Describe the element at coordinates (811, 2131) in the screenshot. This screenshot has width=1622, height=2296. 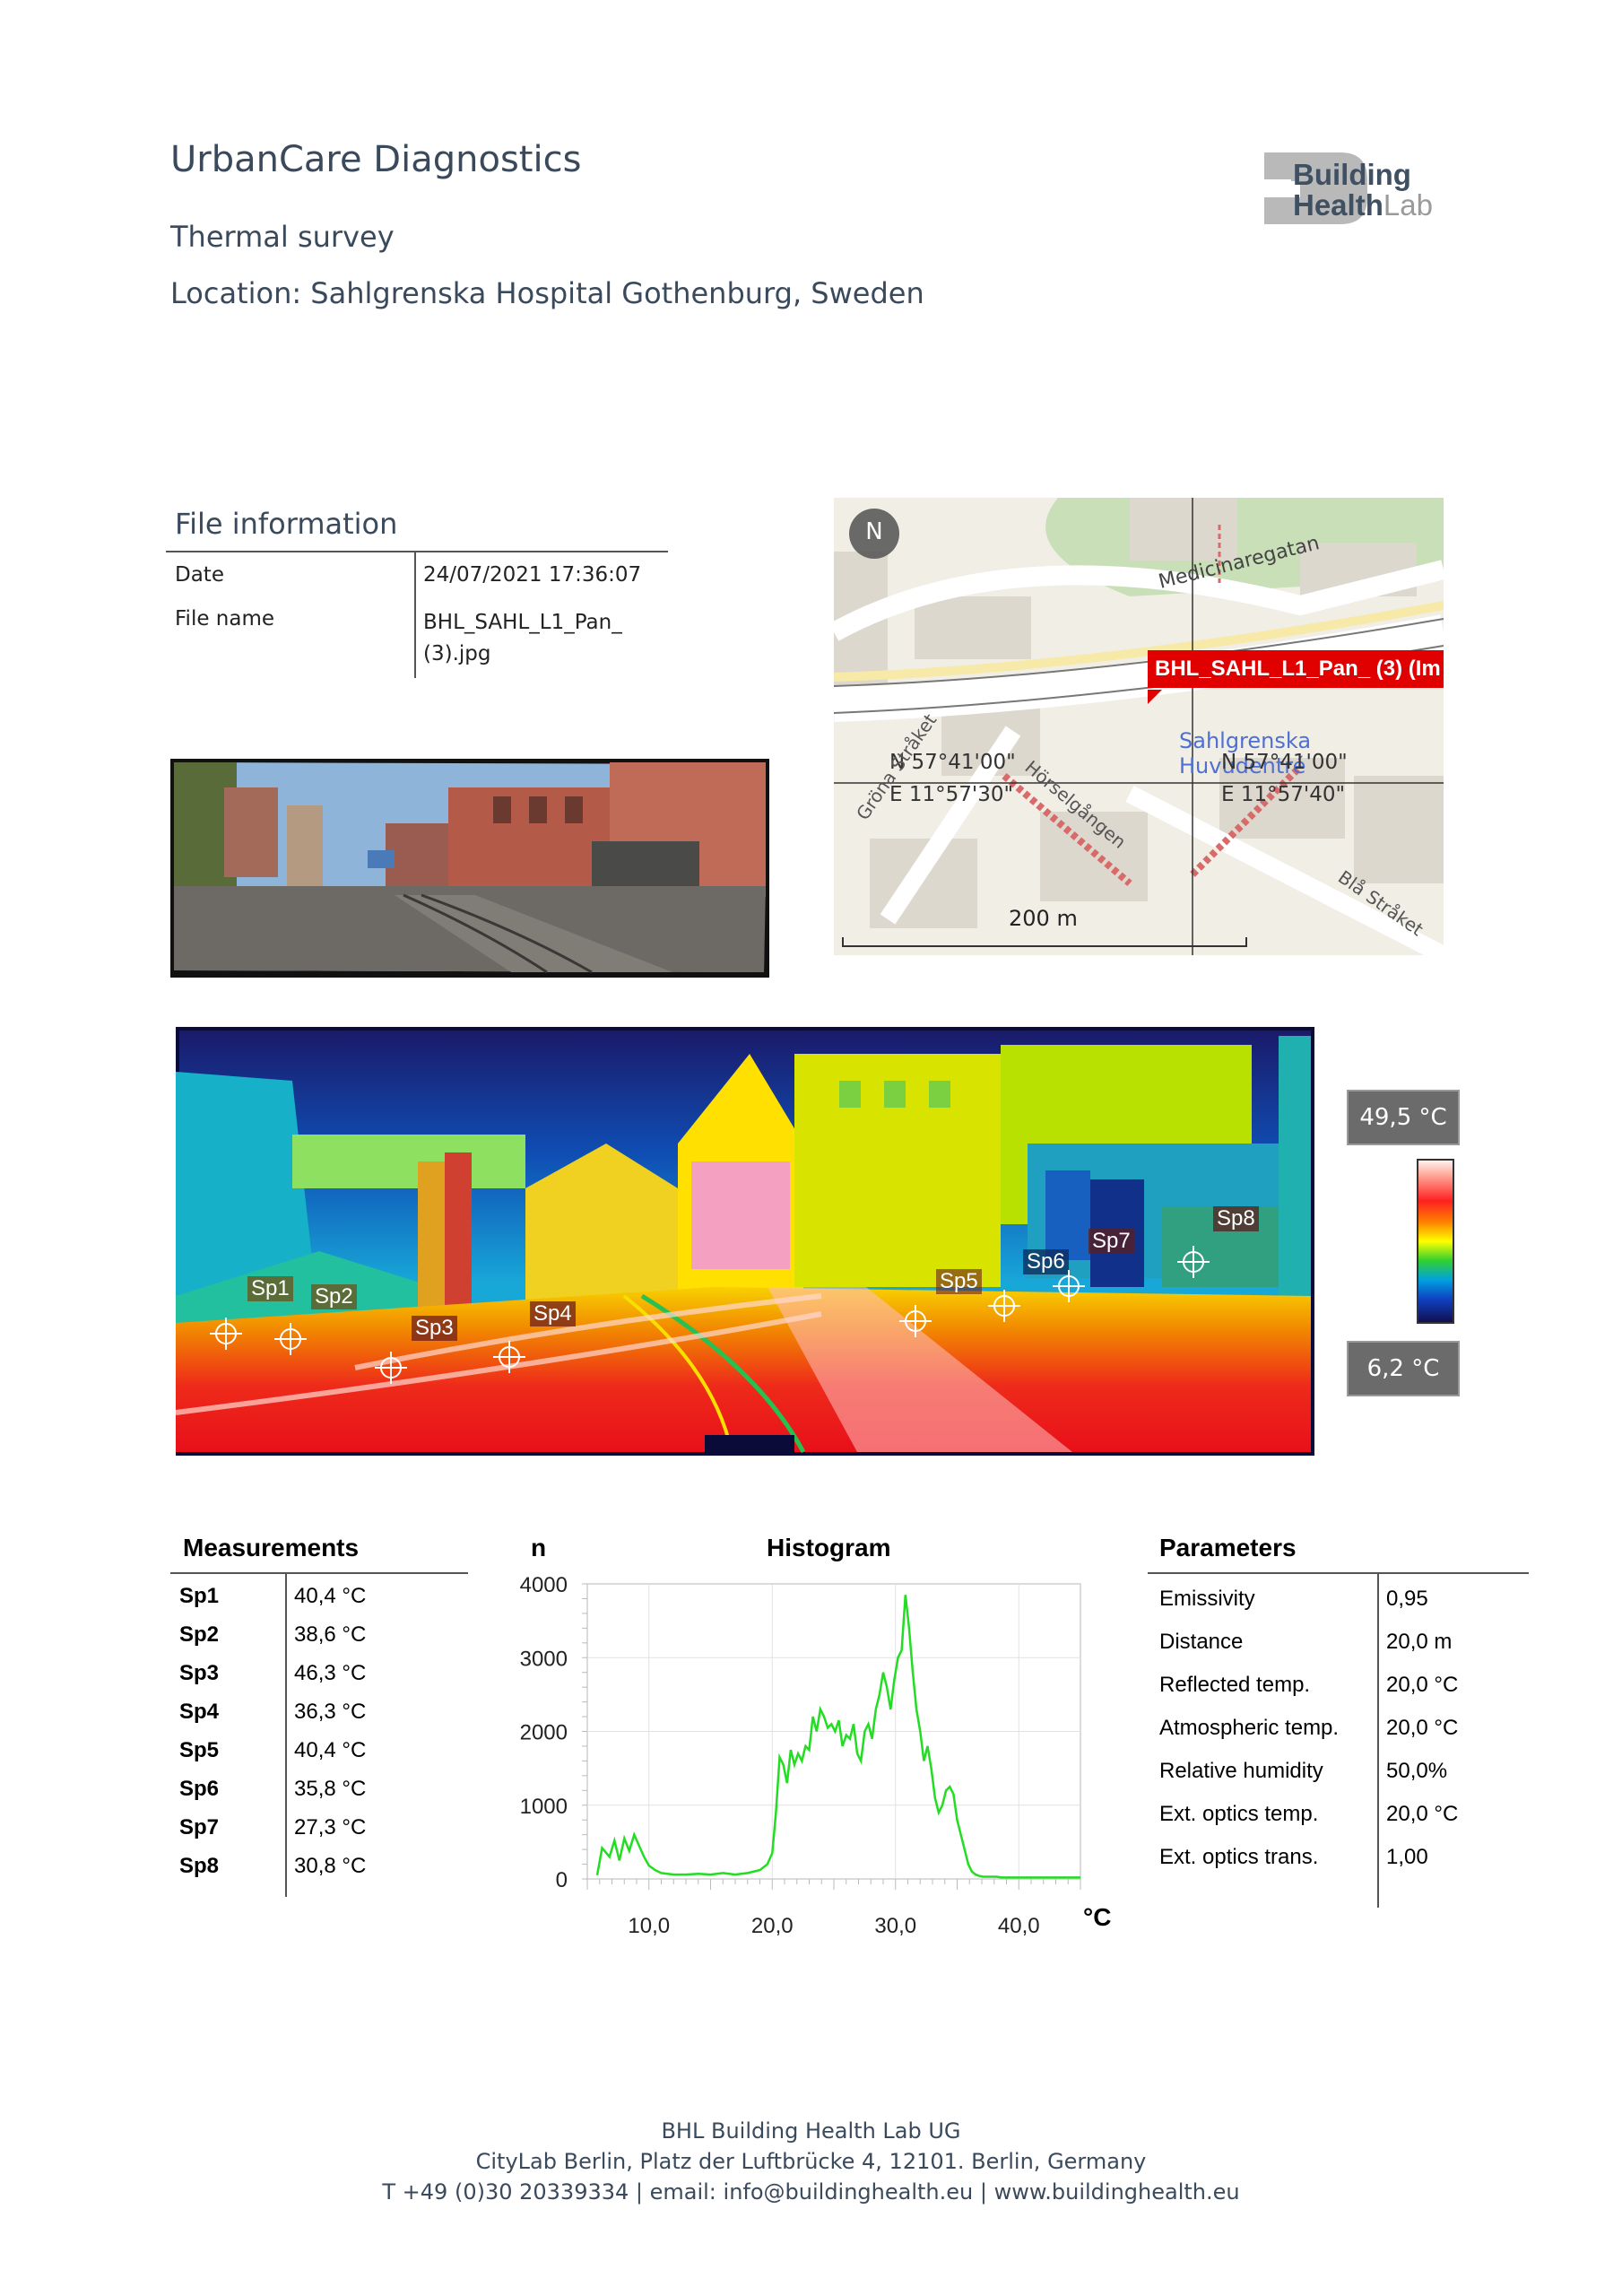
I see `footer-company: BHL Building Health Lab UG` at that location.